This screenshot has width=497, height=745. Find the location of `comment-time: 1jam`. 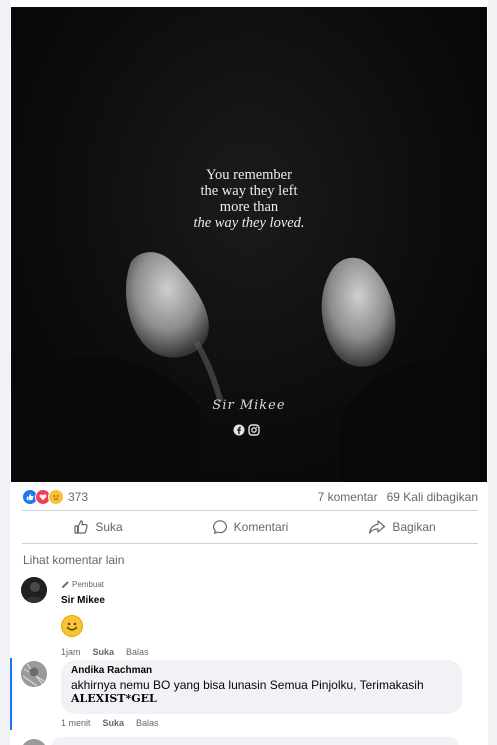

comment-time: 1jam is located at coordinates (71, 652).